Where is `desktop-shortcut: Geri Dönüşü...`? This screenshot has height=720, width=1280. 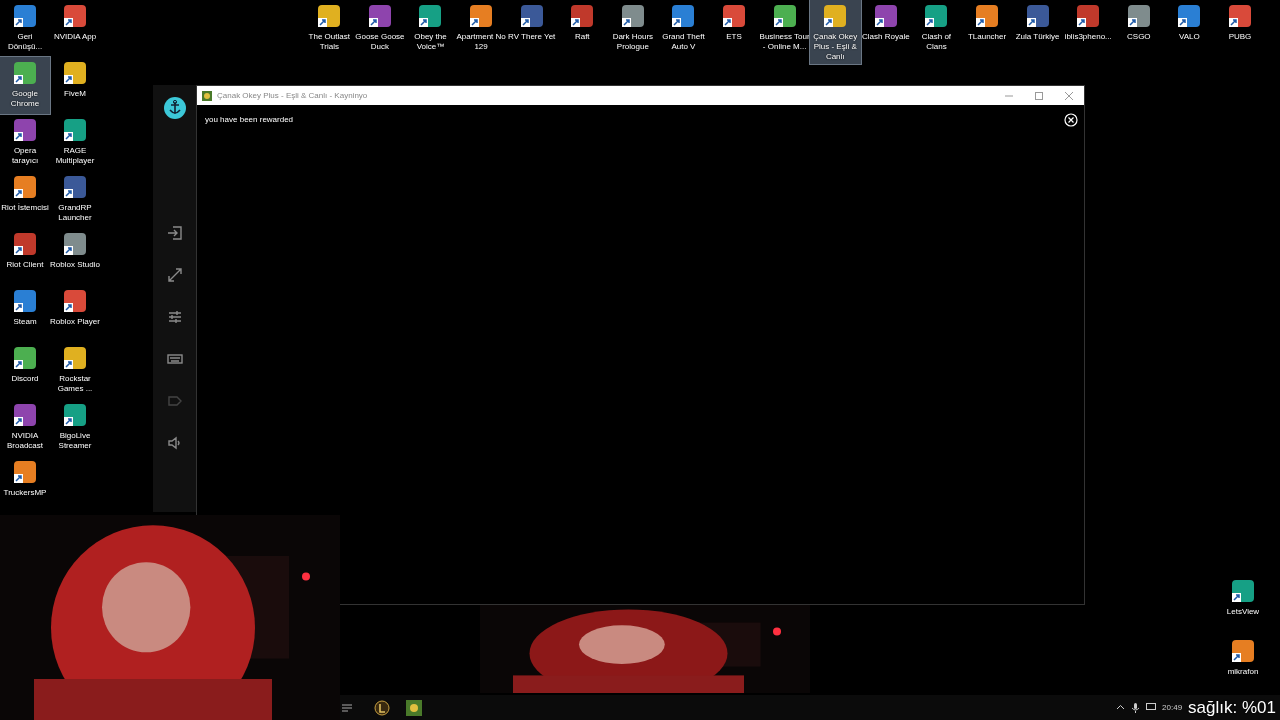
desktop-shortcut: Geri Dönüşü... is located at coordinates (25, 28).